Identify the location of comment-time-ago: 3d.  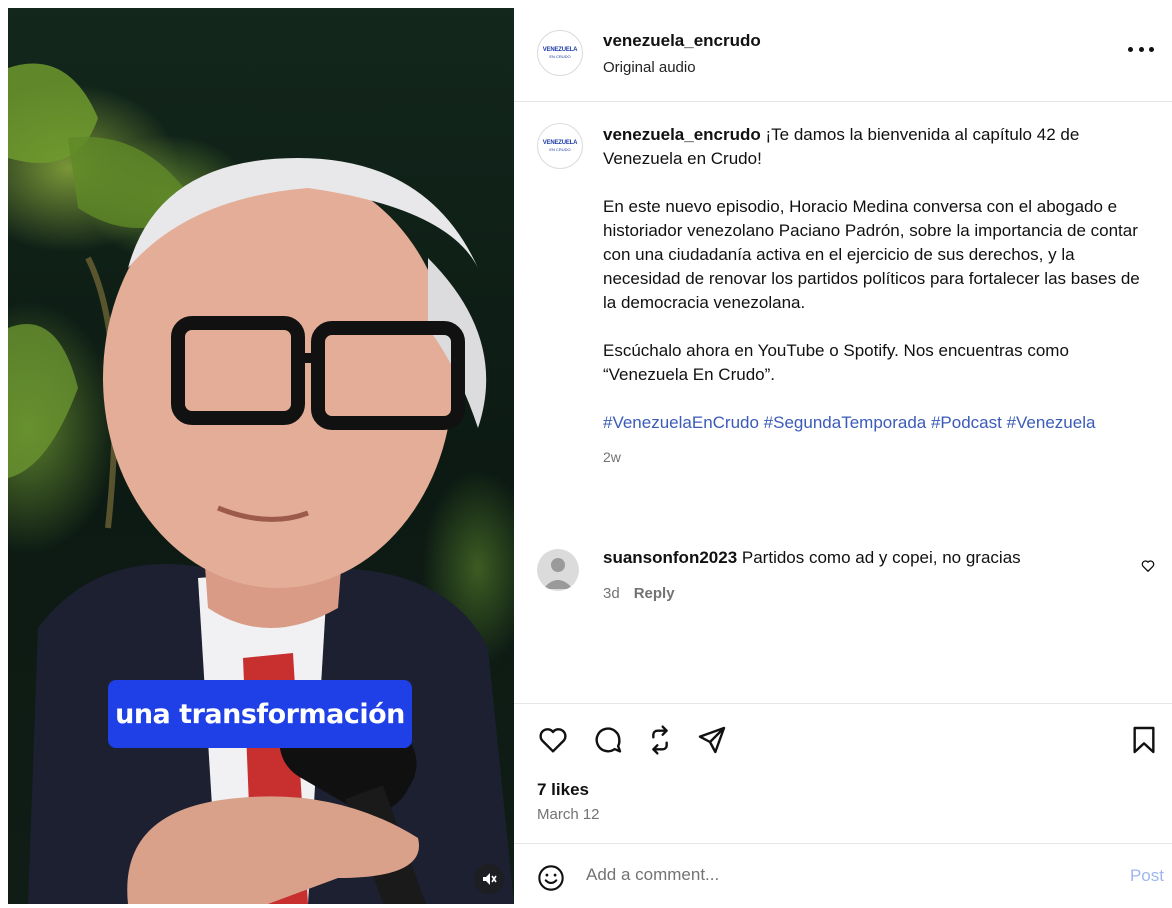
(611, 593).